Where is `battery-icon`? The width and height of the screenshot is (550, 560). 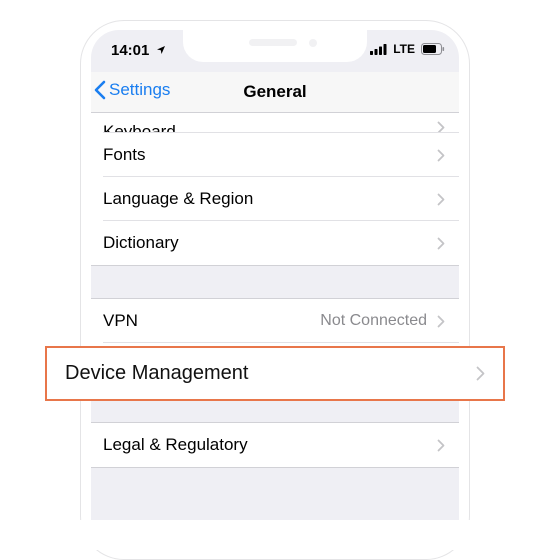 battery-icon is located at coordinates (433, 49).